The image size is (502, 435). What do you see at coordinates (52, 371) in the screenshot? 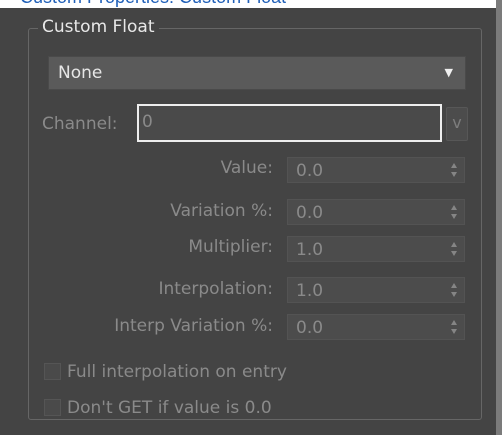
I see `full-interpolation-checkbox` at bounding box center [52, 371].